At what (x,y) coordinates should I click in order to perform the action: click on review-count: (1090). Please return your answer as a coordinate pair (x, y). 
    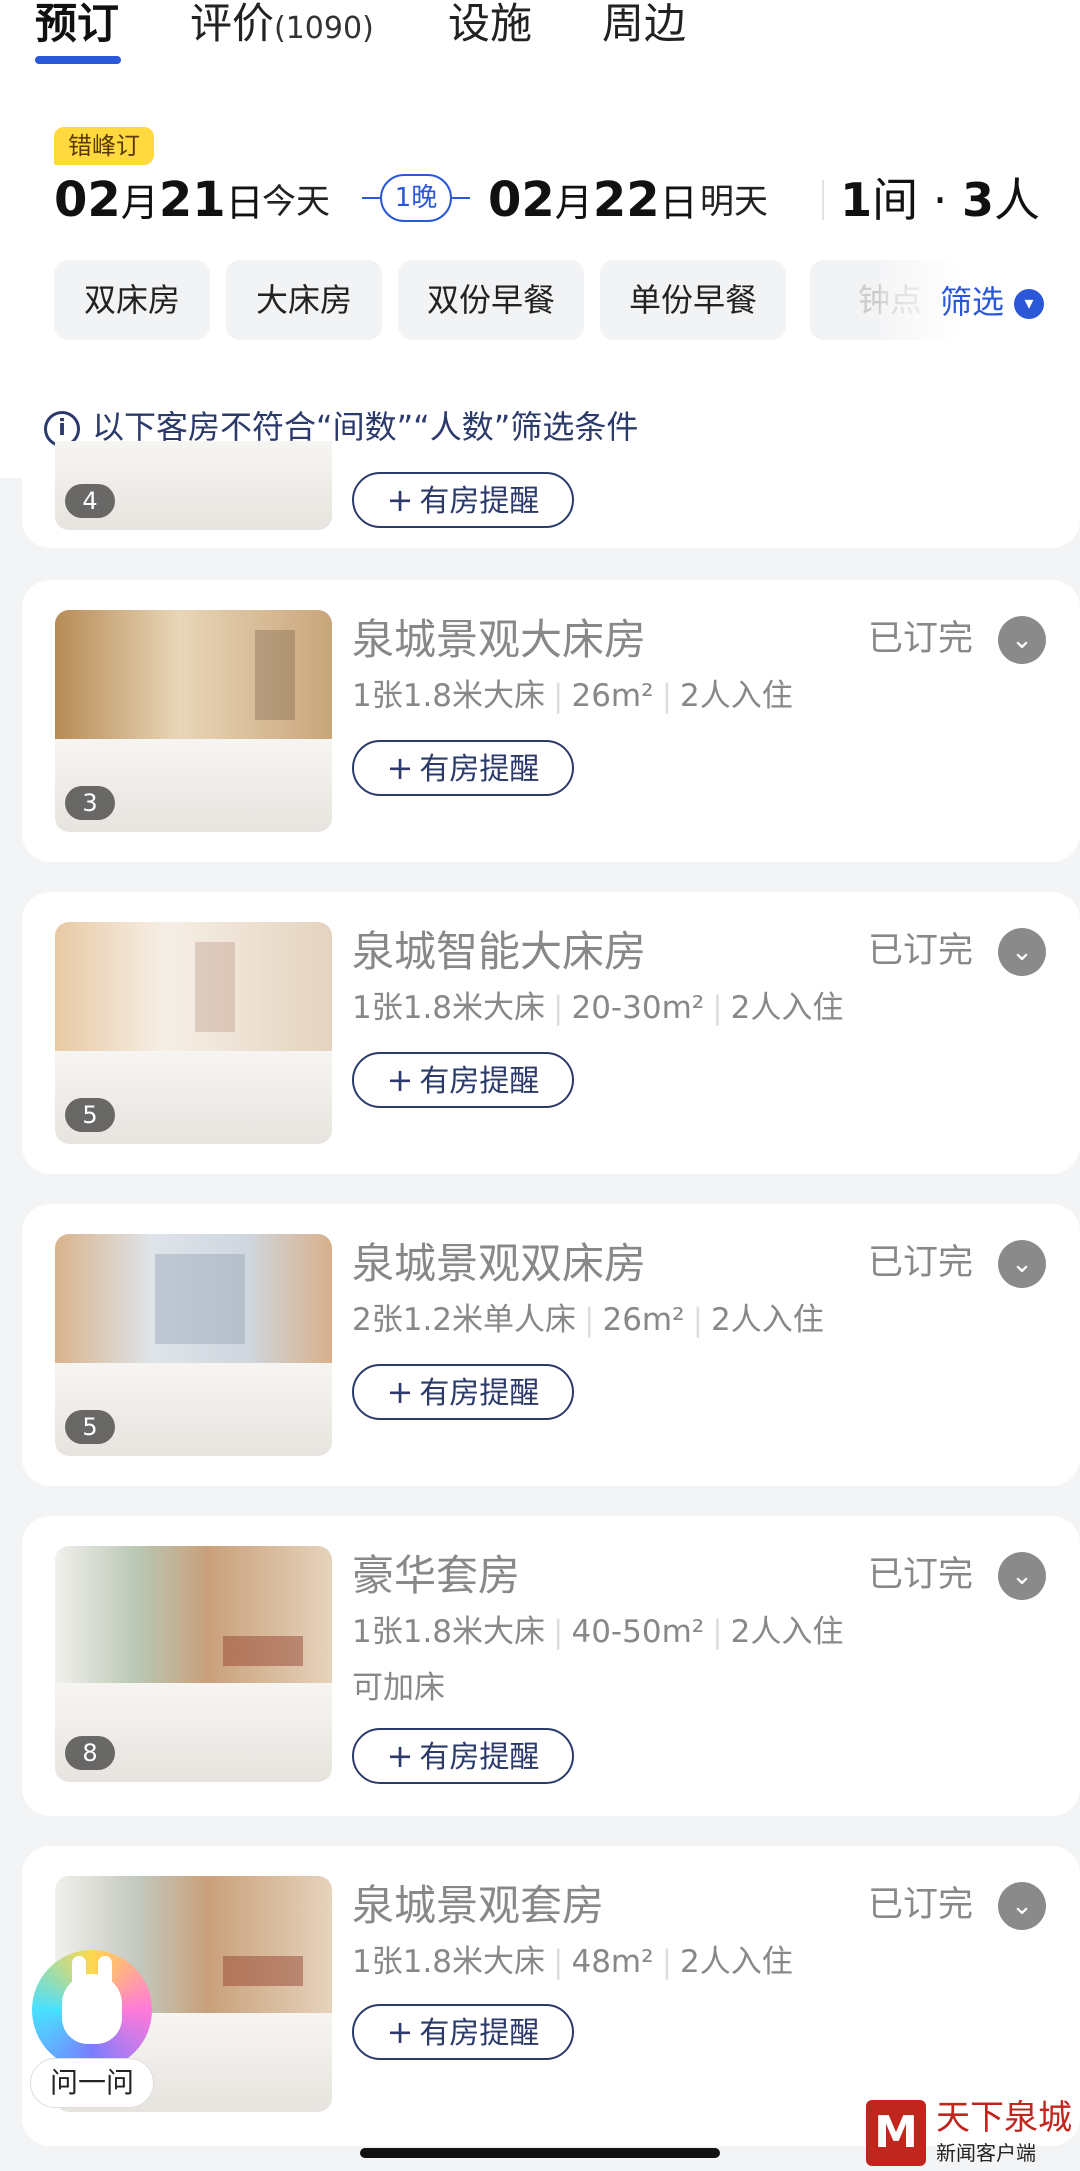
    Looking at the image, I should click on (324, 28).